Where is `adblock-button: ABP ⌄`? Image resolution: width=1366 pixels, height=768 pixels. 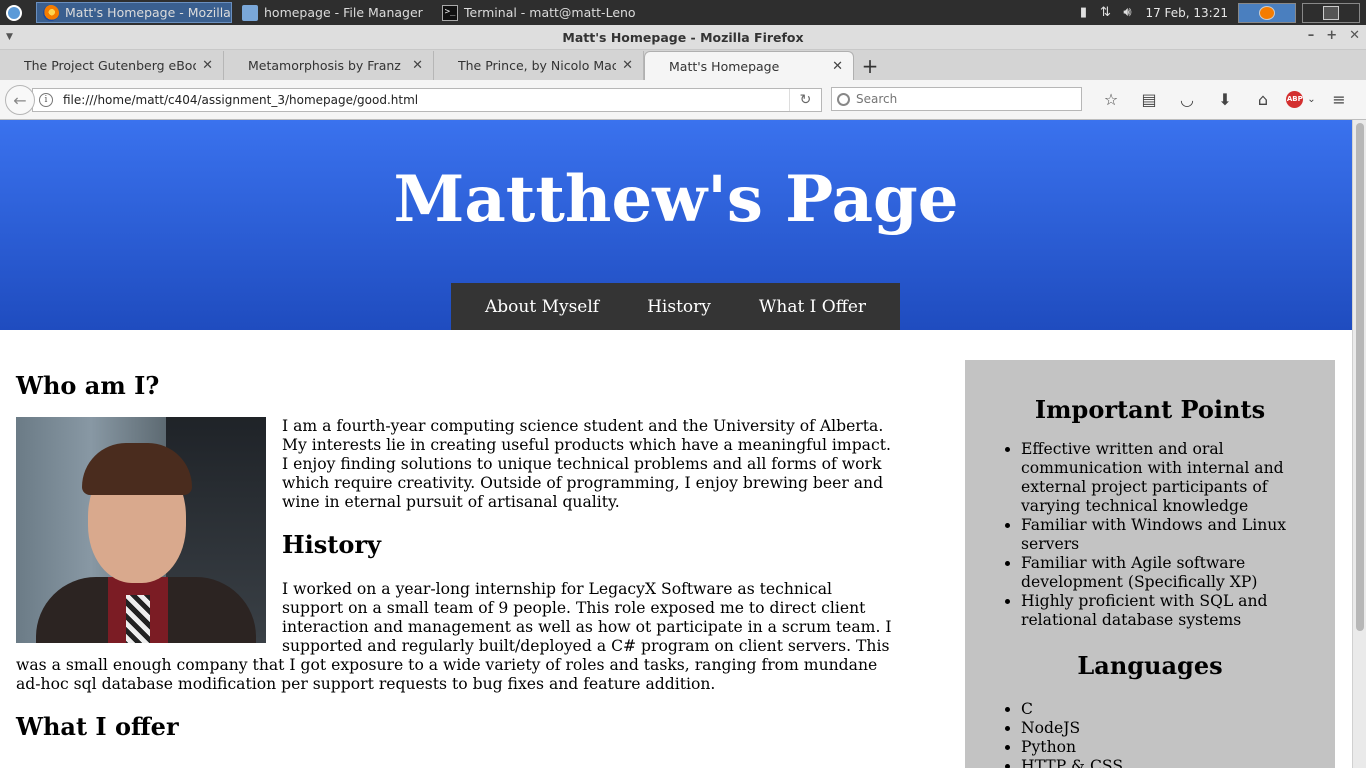
adblock-button: ABP ⌄ is located at coordinates (1301, 99).